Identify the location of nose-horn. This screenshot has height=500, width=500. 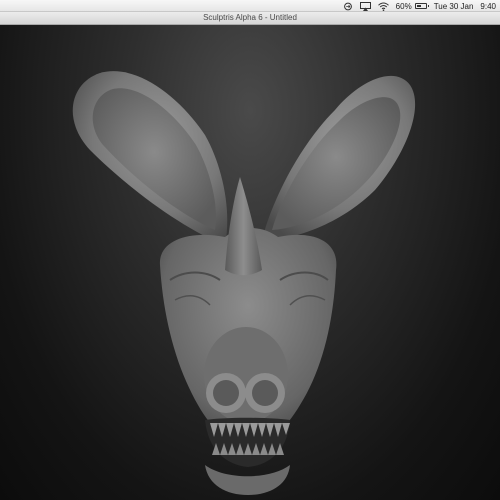
(243, 226).